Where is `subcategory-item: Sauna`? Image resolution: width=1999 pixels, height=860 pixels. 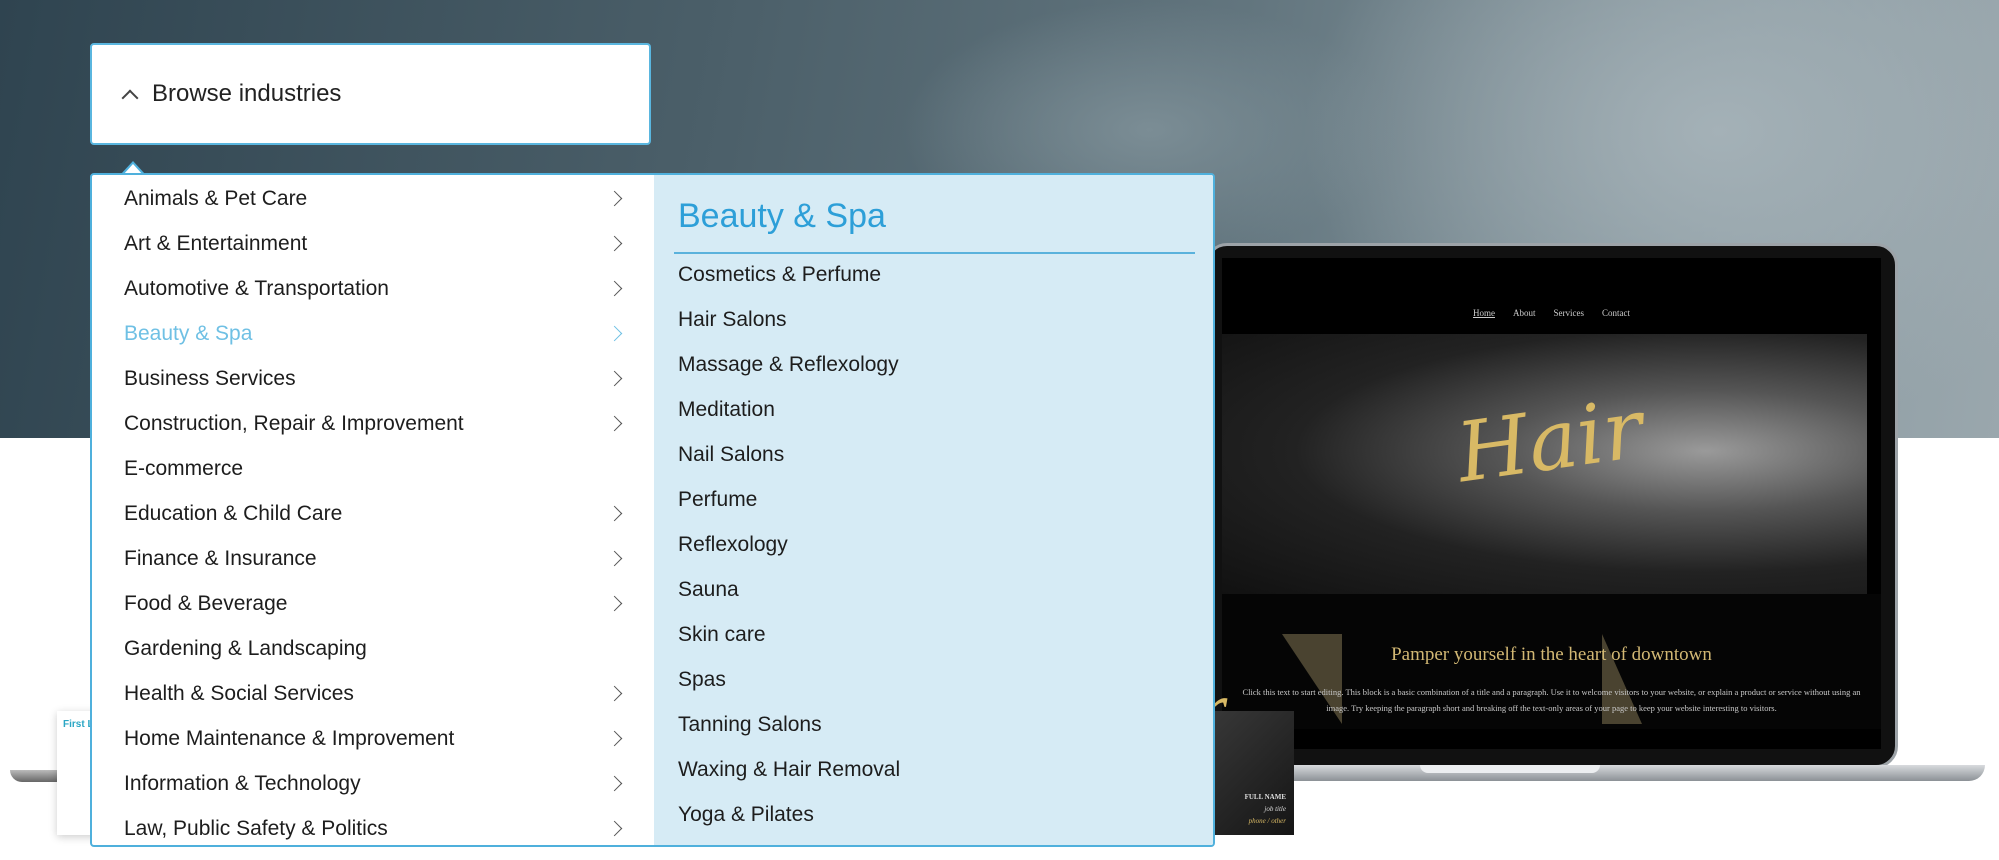
subcategory-item: Sauna is located at coordinates (708, 590).